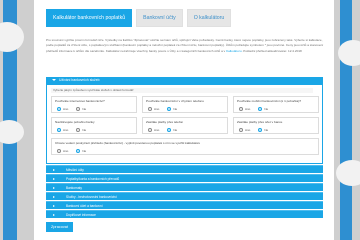  I want to click on question-box: Zasíláte platby přes účet v bance Ano Ne, so click(276, 125).